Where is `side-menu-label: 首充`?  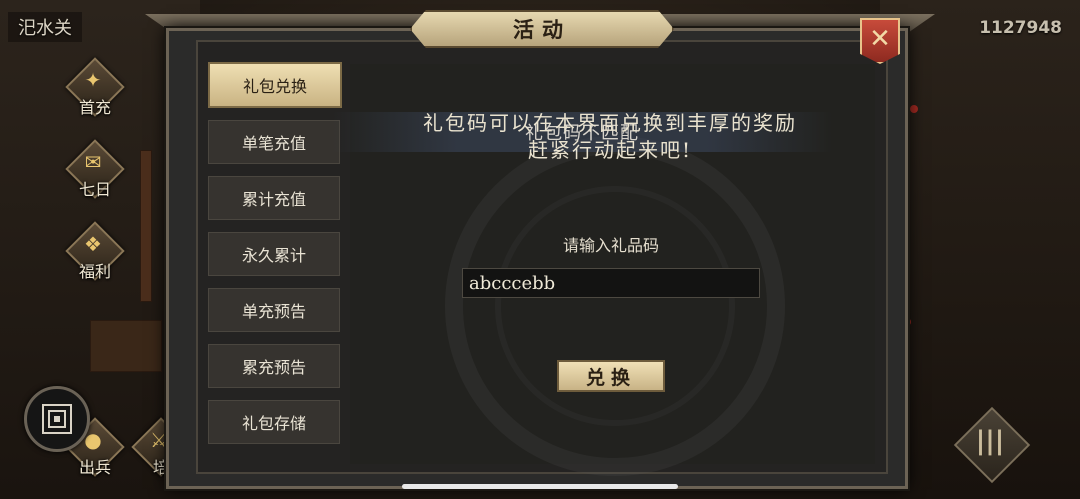
side-menu-label: 首充 is located at coordinates (94, 107).